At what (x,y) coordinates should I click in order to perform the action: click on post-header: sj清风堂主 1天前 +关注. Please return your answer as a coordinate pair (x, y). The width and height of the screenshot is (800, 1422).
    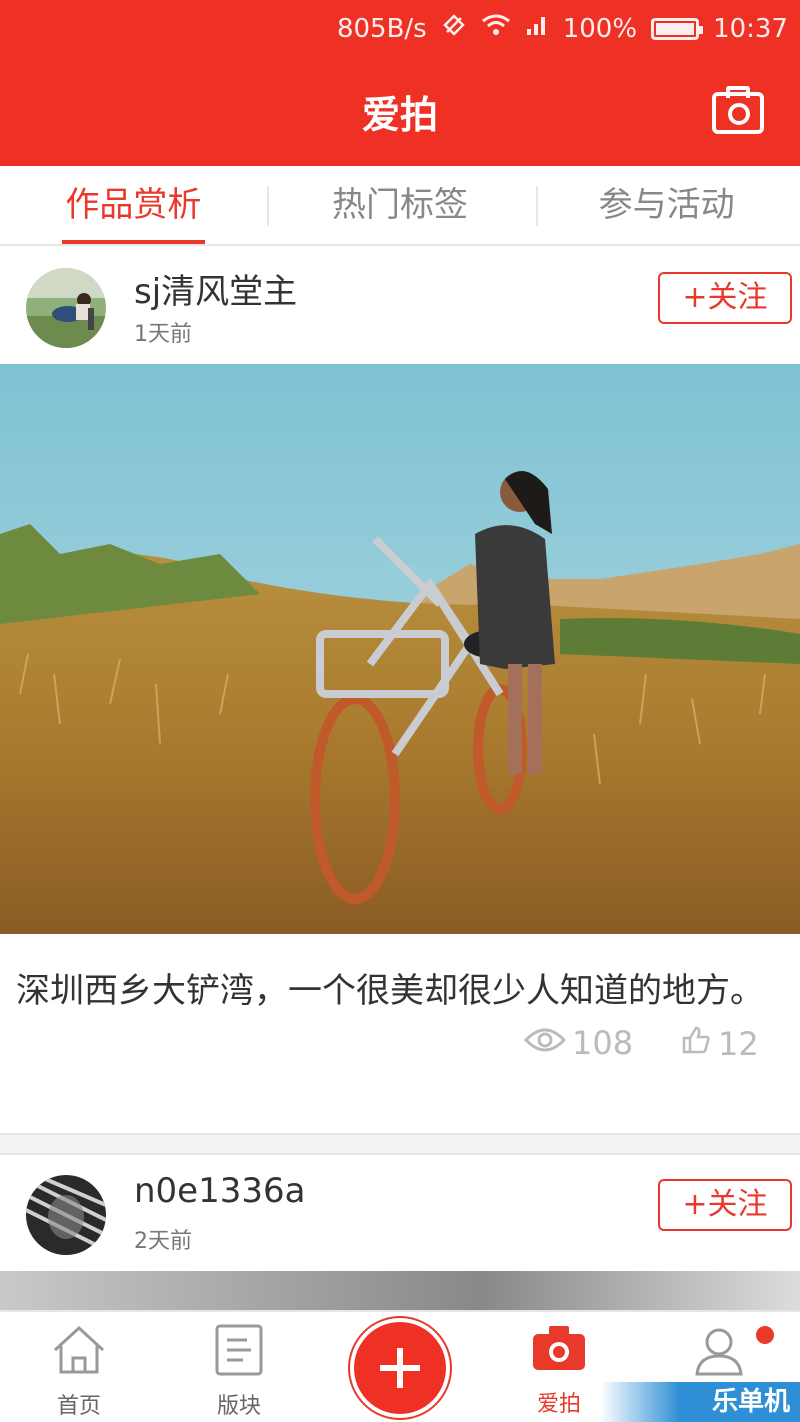
    Looking at the image, I should click on (400, 306).